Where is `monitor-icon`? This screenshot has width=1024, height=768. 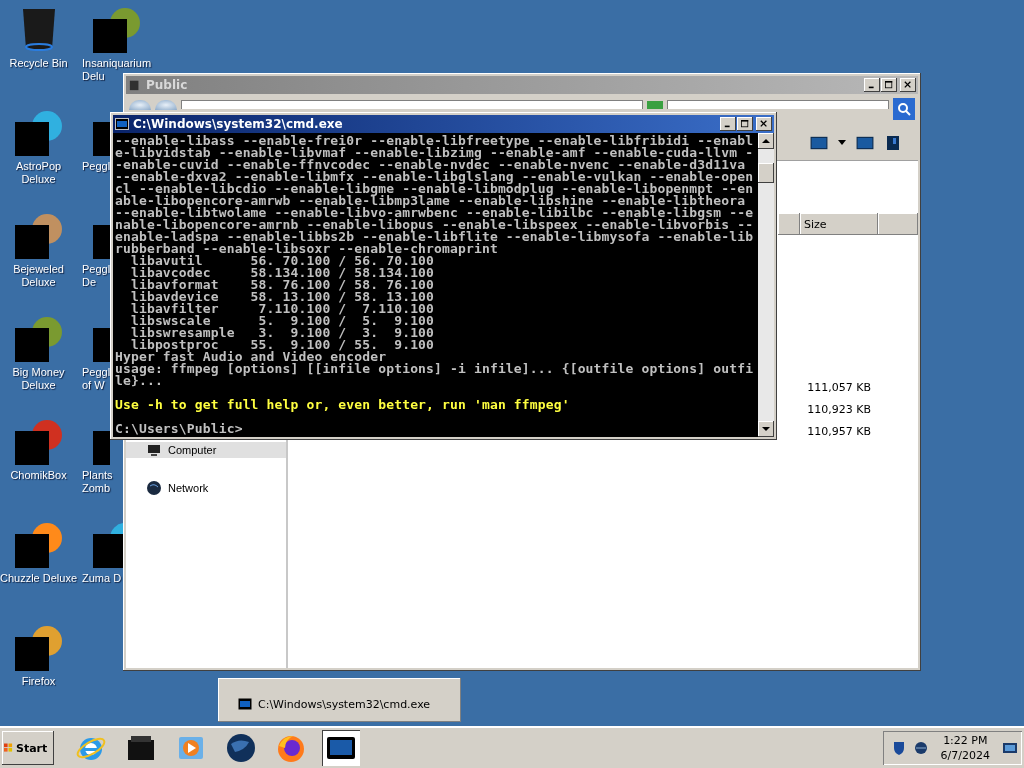
monitor-icon is located at coordinates (1010, 748).